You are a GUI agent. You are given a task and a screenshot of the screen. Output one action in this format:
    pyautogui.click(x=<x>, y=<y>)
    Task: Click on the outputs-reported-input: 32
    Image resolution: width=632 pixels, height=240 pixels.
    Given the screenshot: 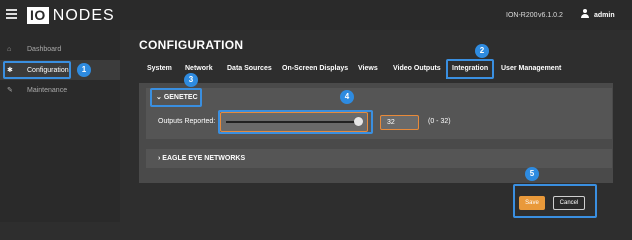 What is the action you would take?
    pyautogui.click(x=399, y=122)
    